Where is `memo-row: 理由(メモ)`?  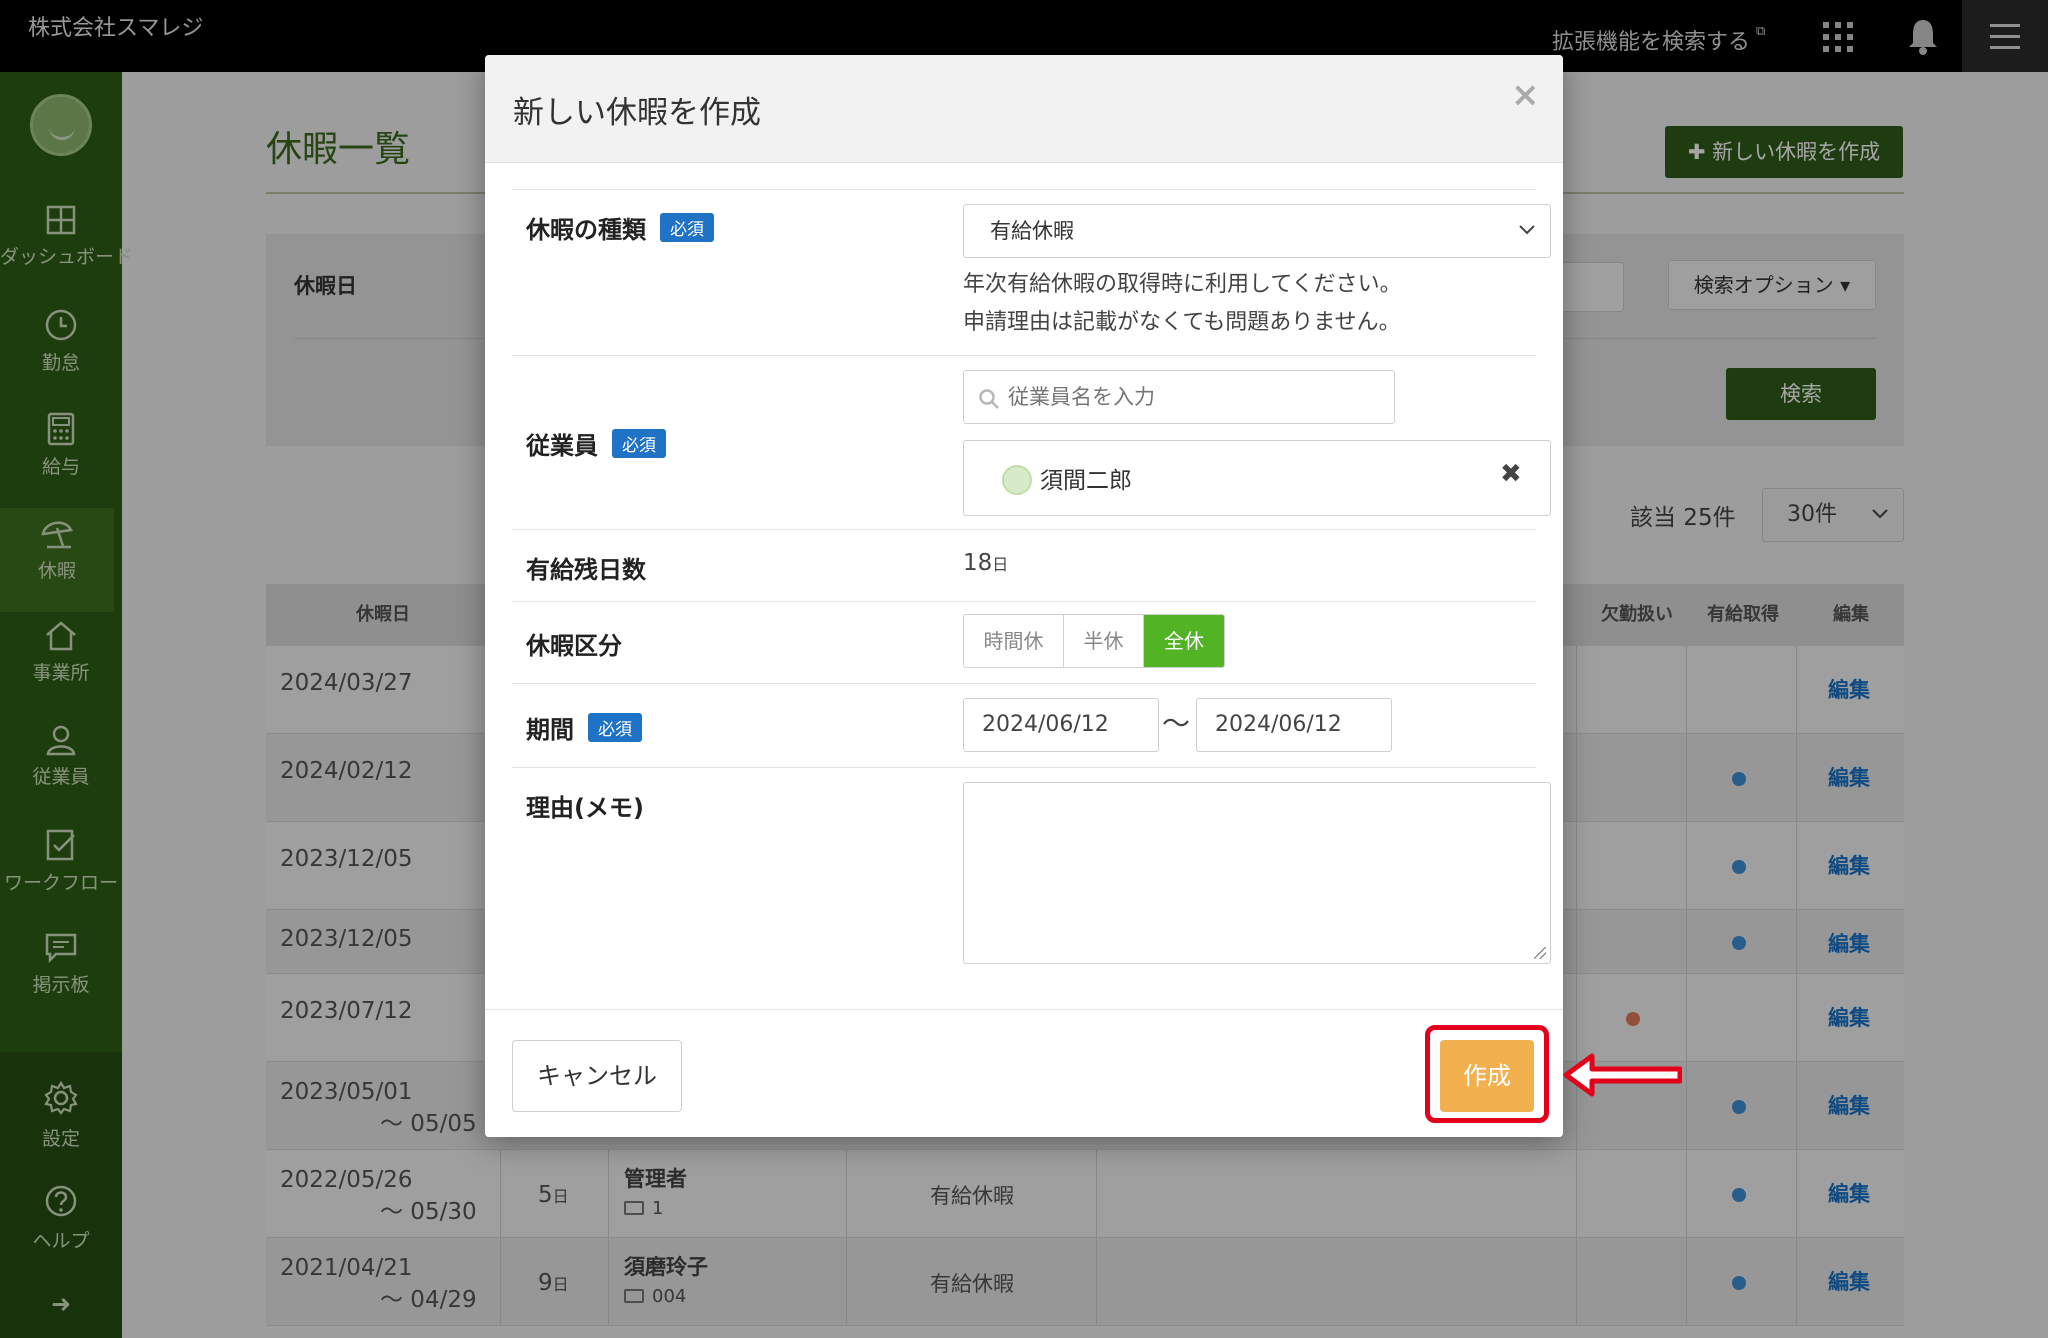
memo-row: 理由(メモ) is located at coordinates (1031, 882).